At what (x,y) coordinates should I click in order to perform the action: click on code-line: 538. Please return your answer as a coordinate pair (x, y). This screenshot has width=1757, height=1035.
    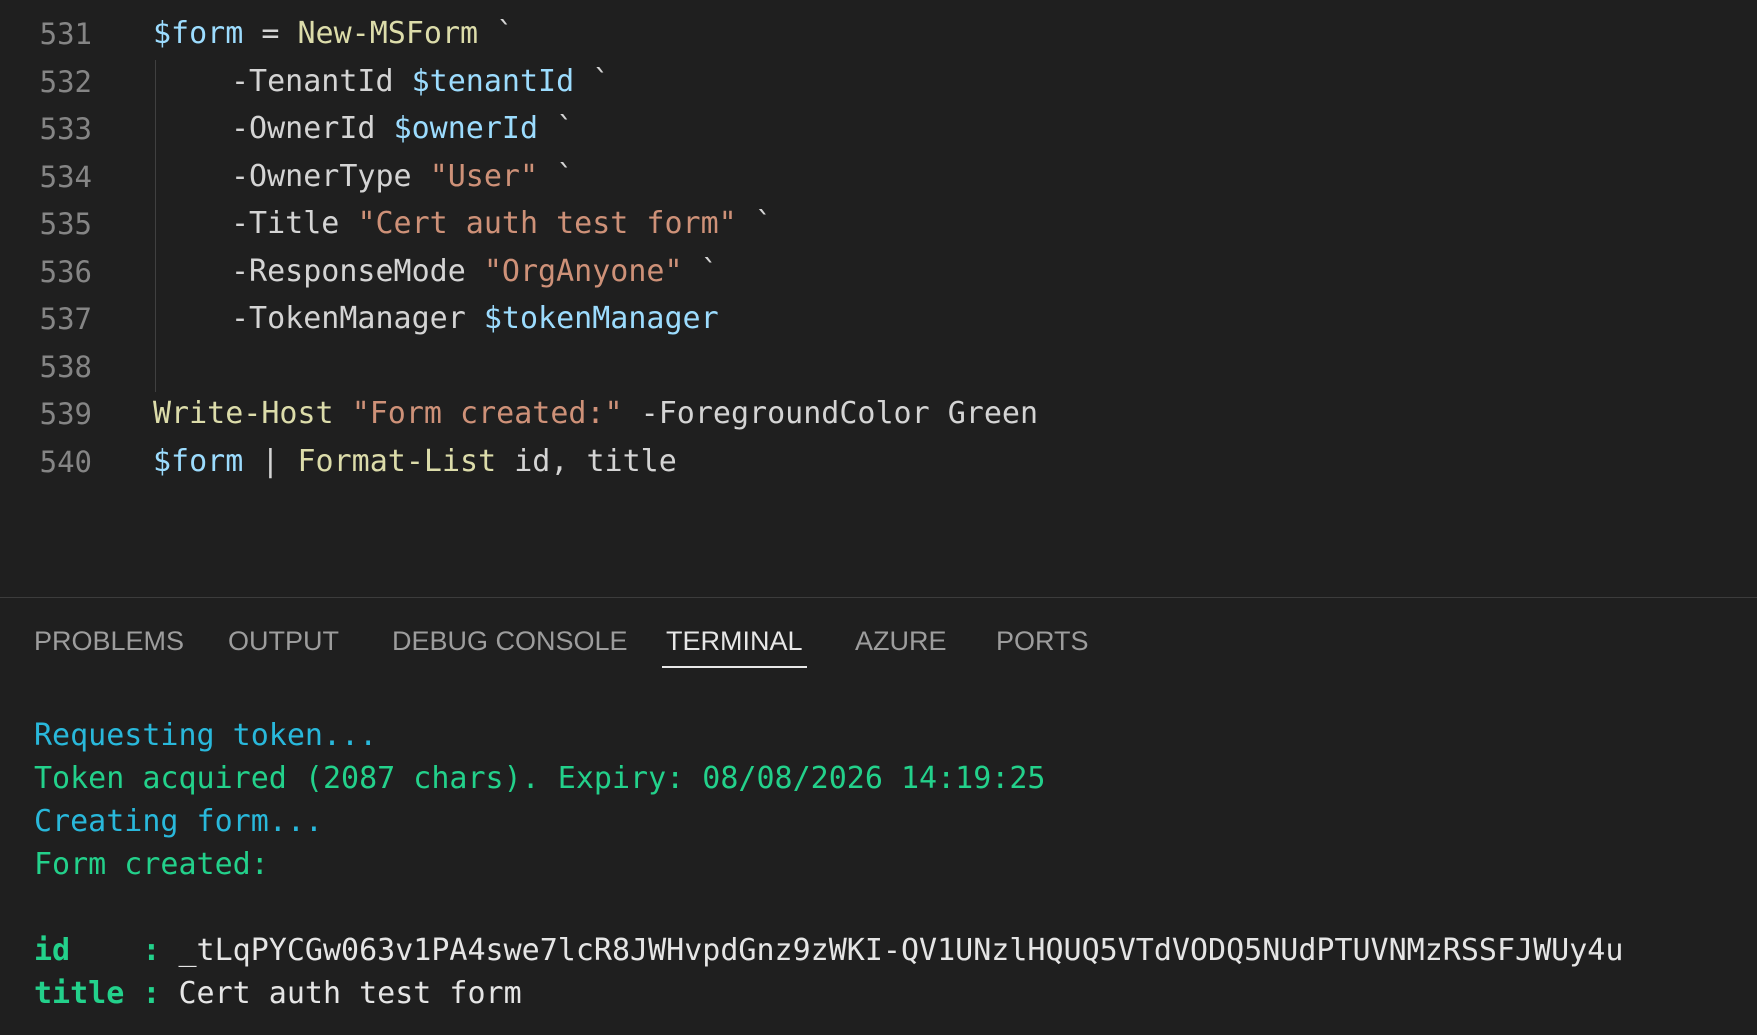
    Looking at the image, I should click on (878, 367).